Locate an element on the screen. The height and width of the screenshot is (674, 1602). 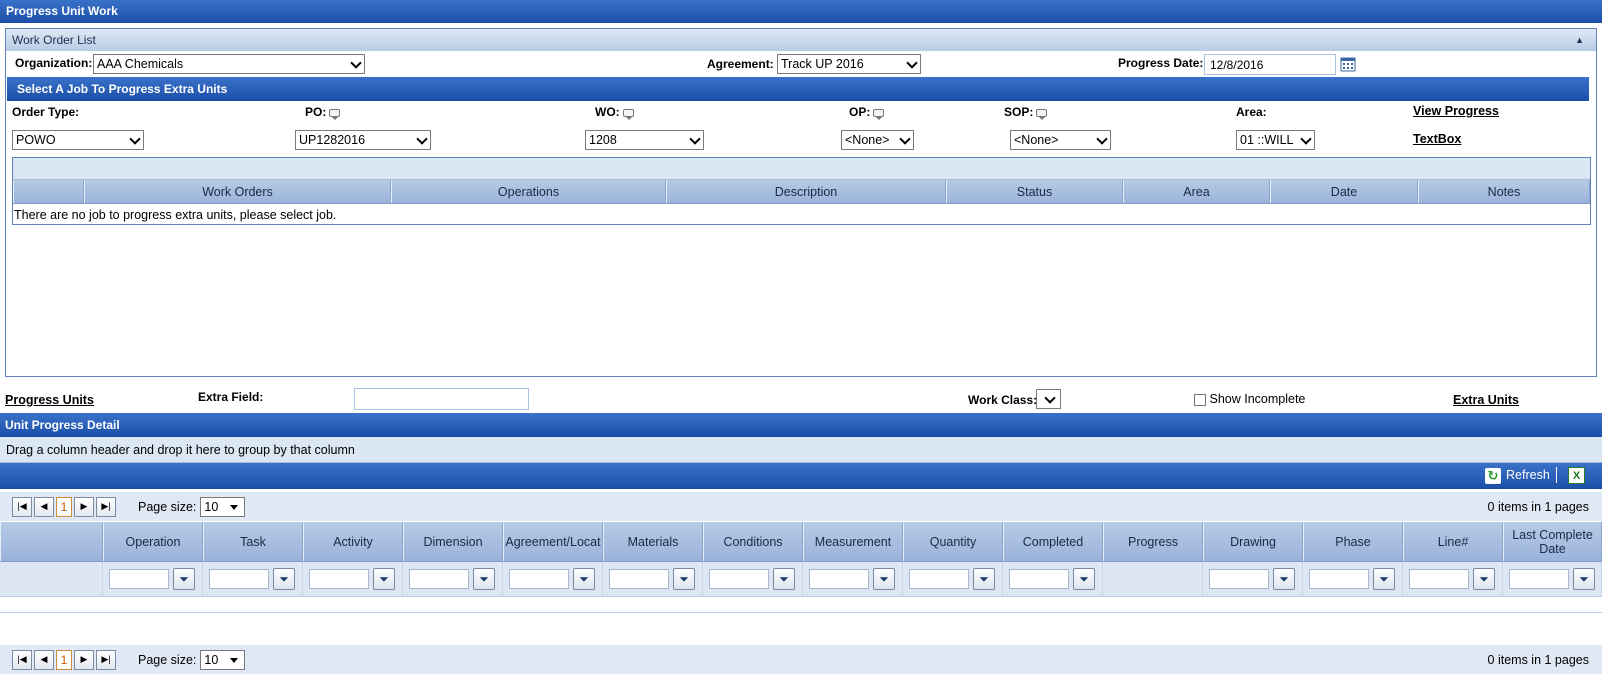
column-header-operations: Operations is located at coordinates (528, 191).